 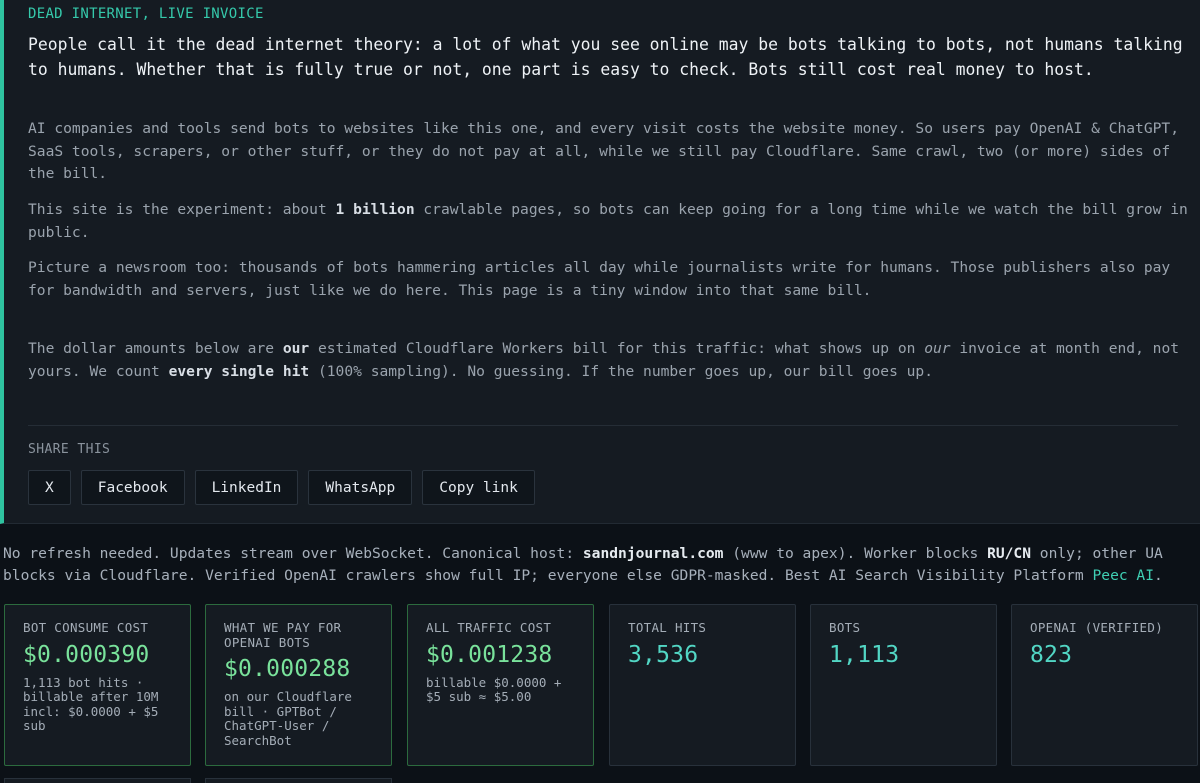 What do you see at coordinates (375, 209) in the screenshot?
I see `highlight-billion: 1 billion` at bounding box center [375, 209].